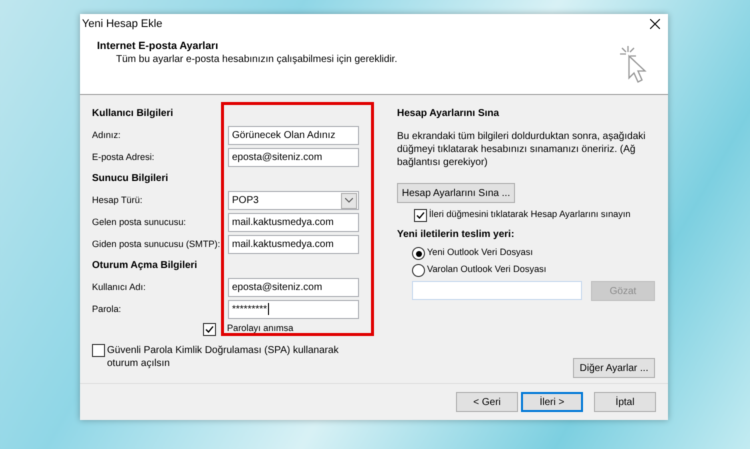 The height and width of the screenshot is (449, 750). What do you see at coordinates (158, 46) in the screenshot?
I see `header-title: Internet E-posta Ayarları` at bounding box center [158, 46].